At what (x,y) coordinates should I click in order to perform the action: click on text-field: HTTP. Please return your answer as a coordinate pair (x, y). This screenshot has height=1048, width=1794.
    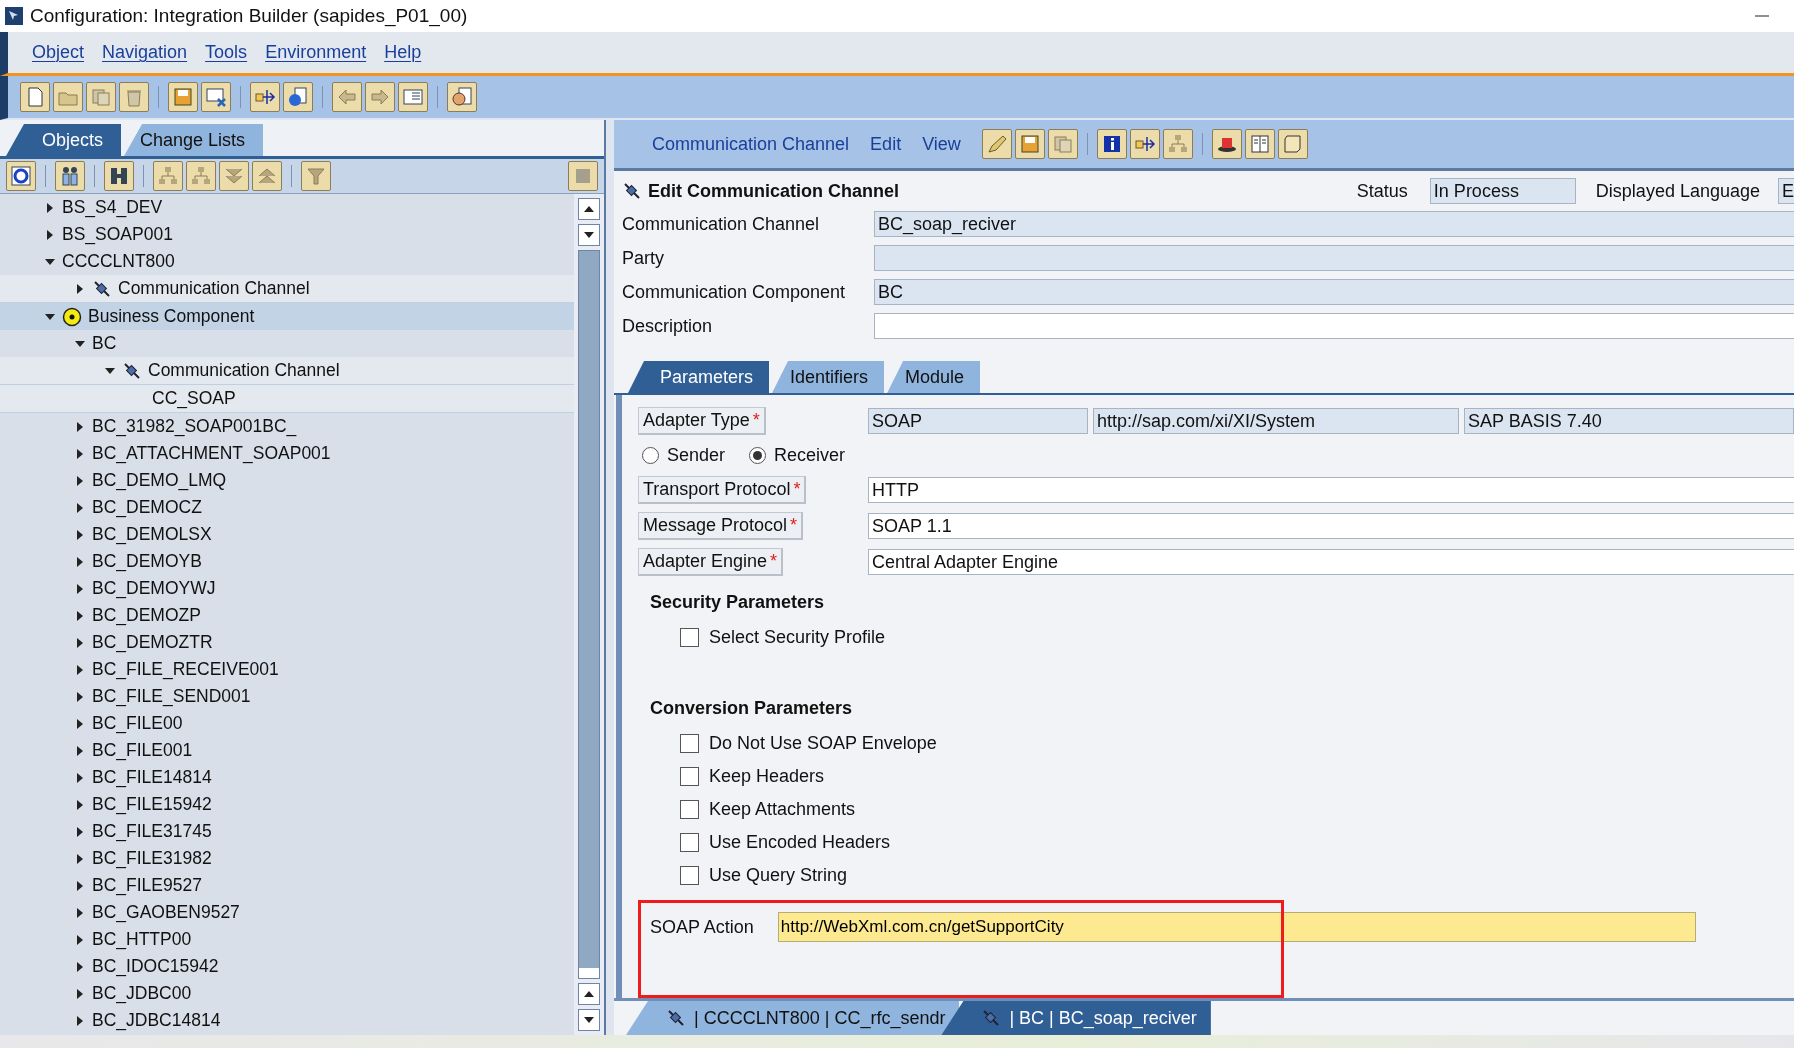
    Looking at the image, I should click on (1331, 490).